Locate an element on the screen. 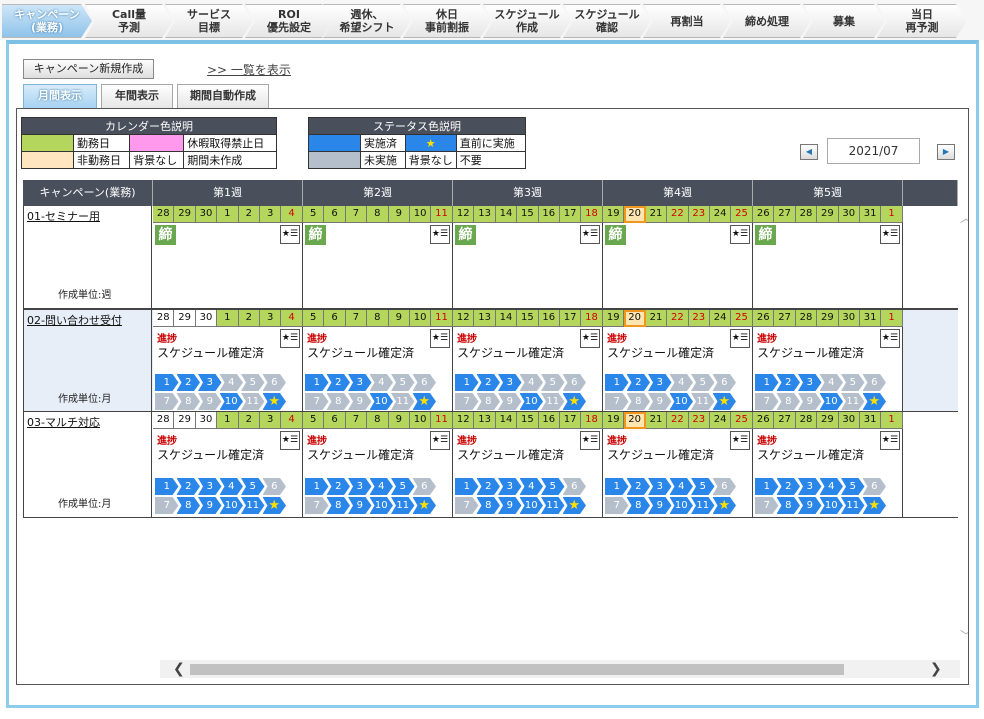 Image resolution: width=984 pixels, height=719 pixels. day-cell: 20 is located at coordinates (635, 318).